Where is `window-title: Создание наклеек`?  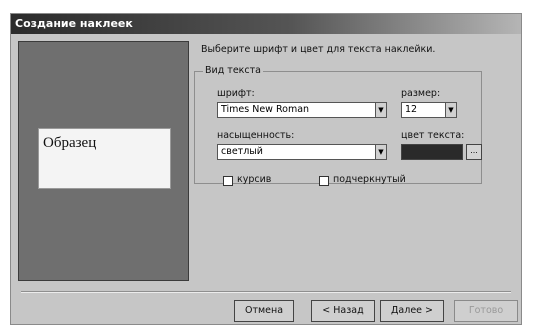
window-title: Создание наклеек is located at coordinates (266, 24).